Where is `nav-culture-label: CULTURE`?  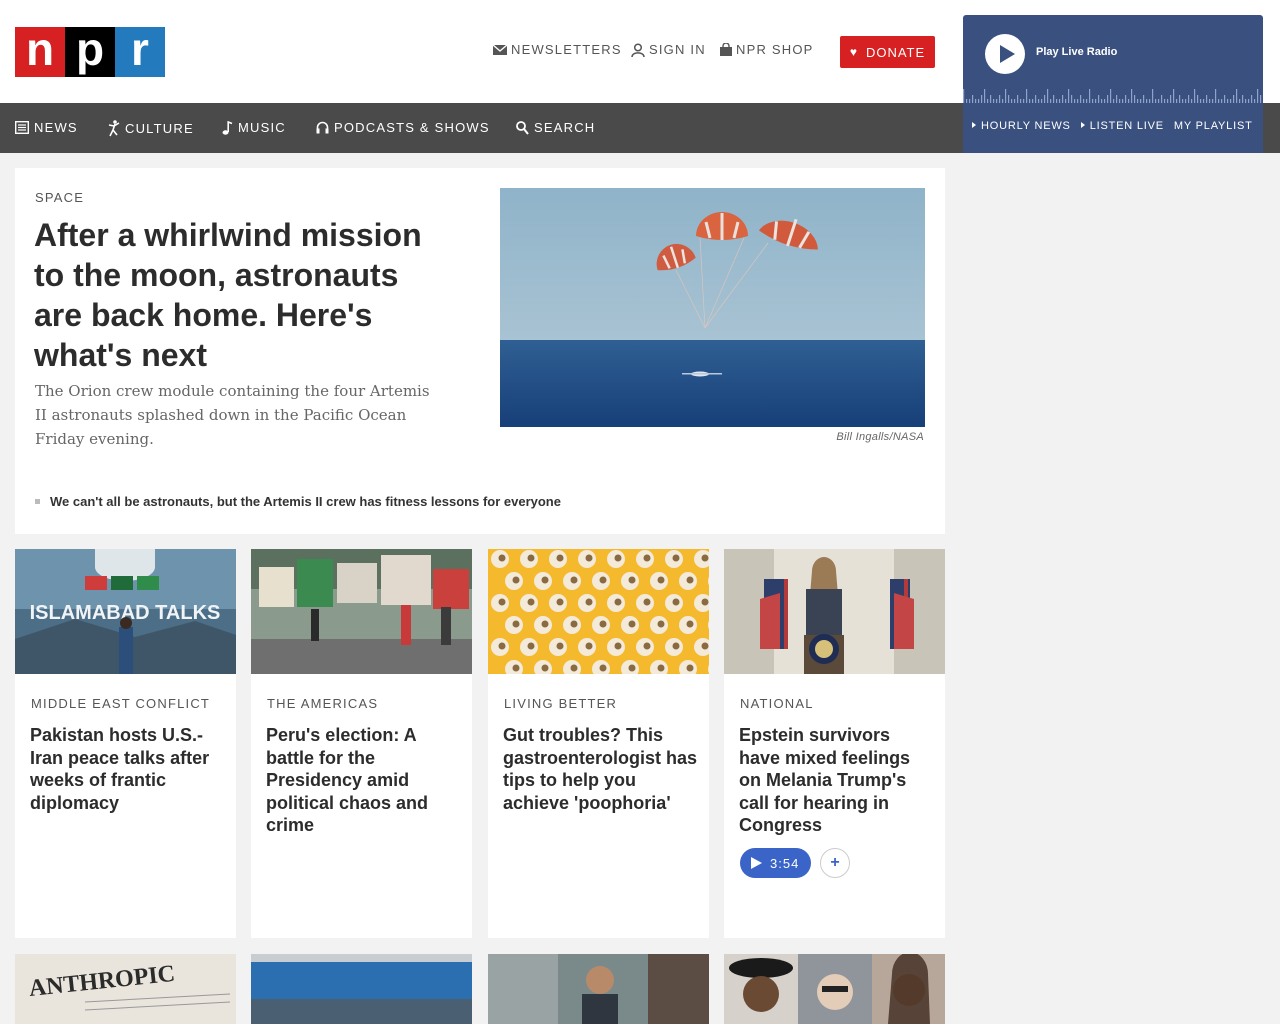
nav-culture-label: CULTURE is located at coordinates (159, 128).